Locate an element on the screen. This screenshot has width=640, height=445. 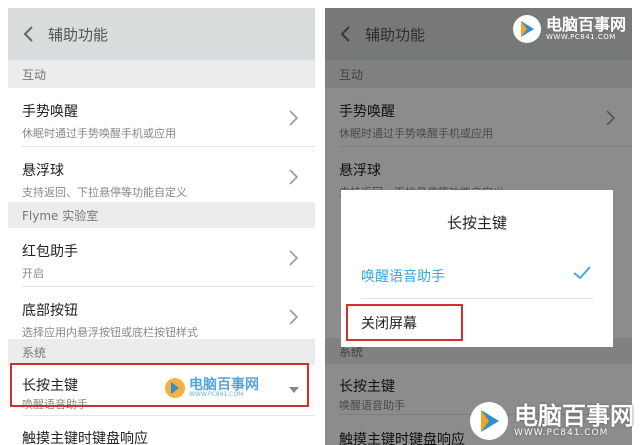
checkmark-icon is located at coordinates (582, 273).